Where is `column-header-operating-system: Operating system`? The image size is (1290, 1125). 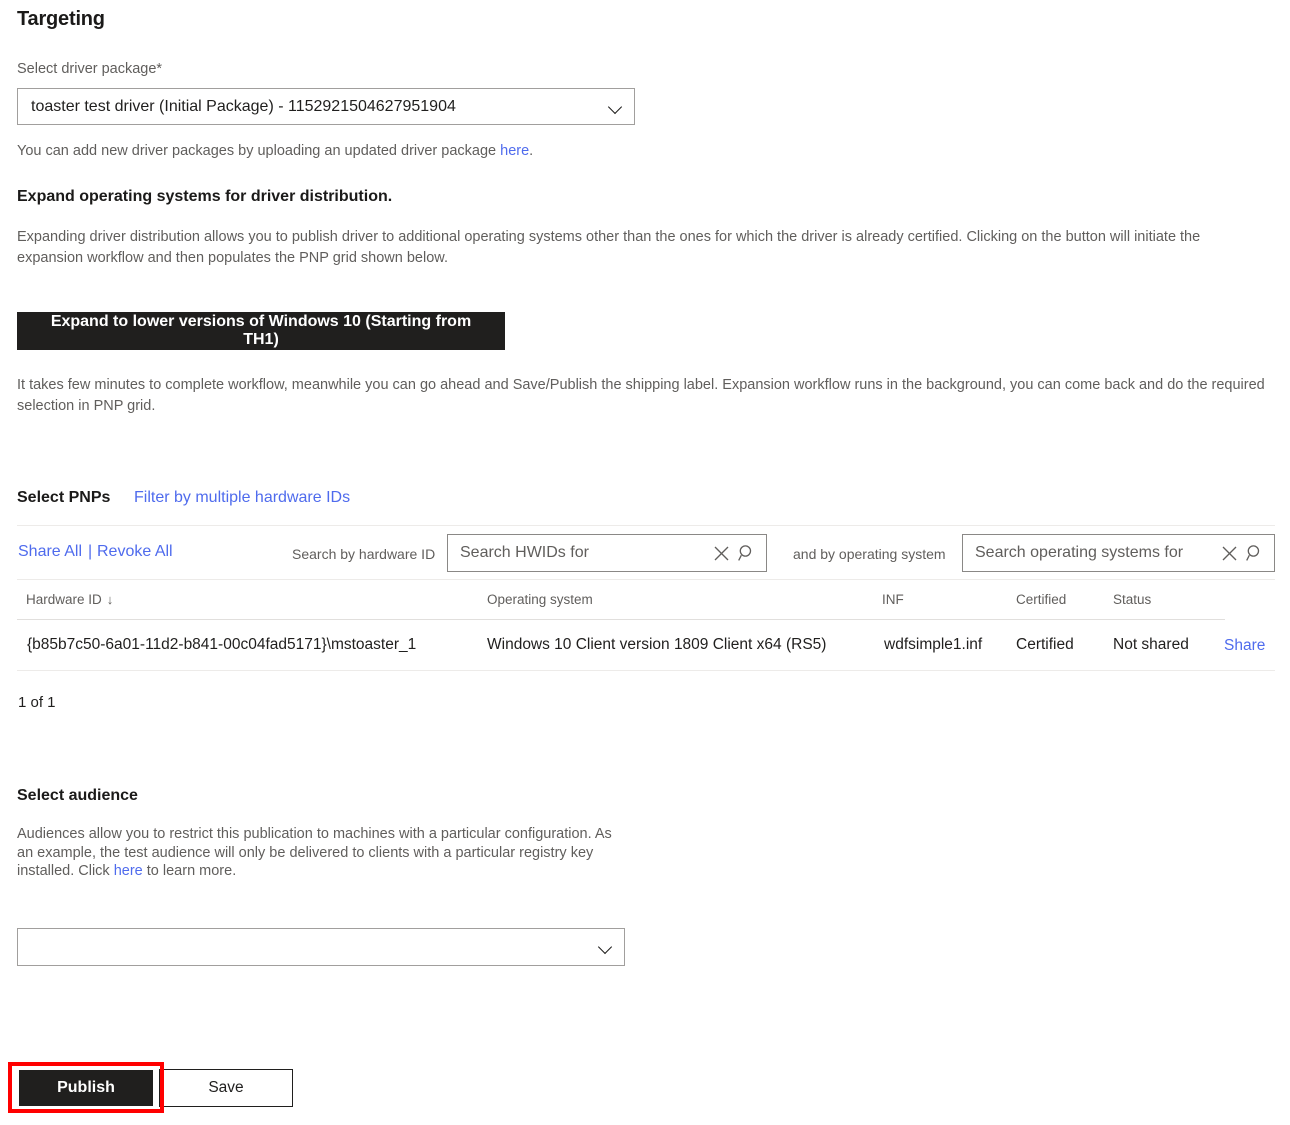
column-header-operating-system: Operating system is located at coordinates (540, 599).